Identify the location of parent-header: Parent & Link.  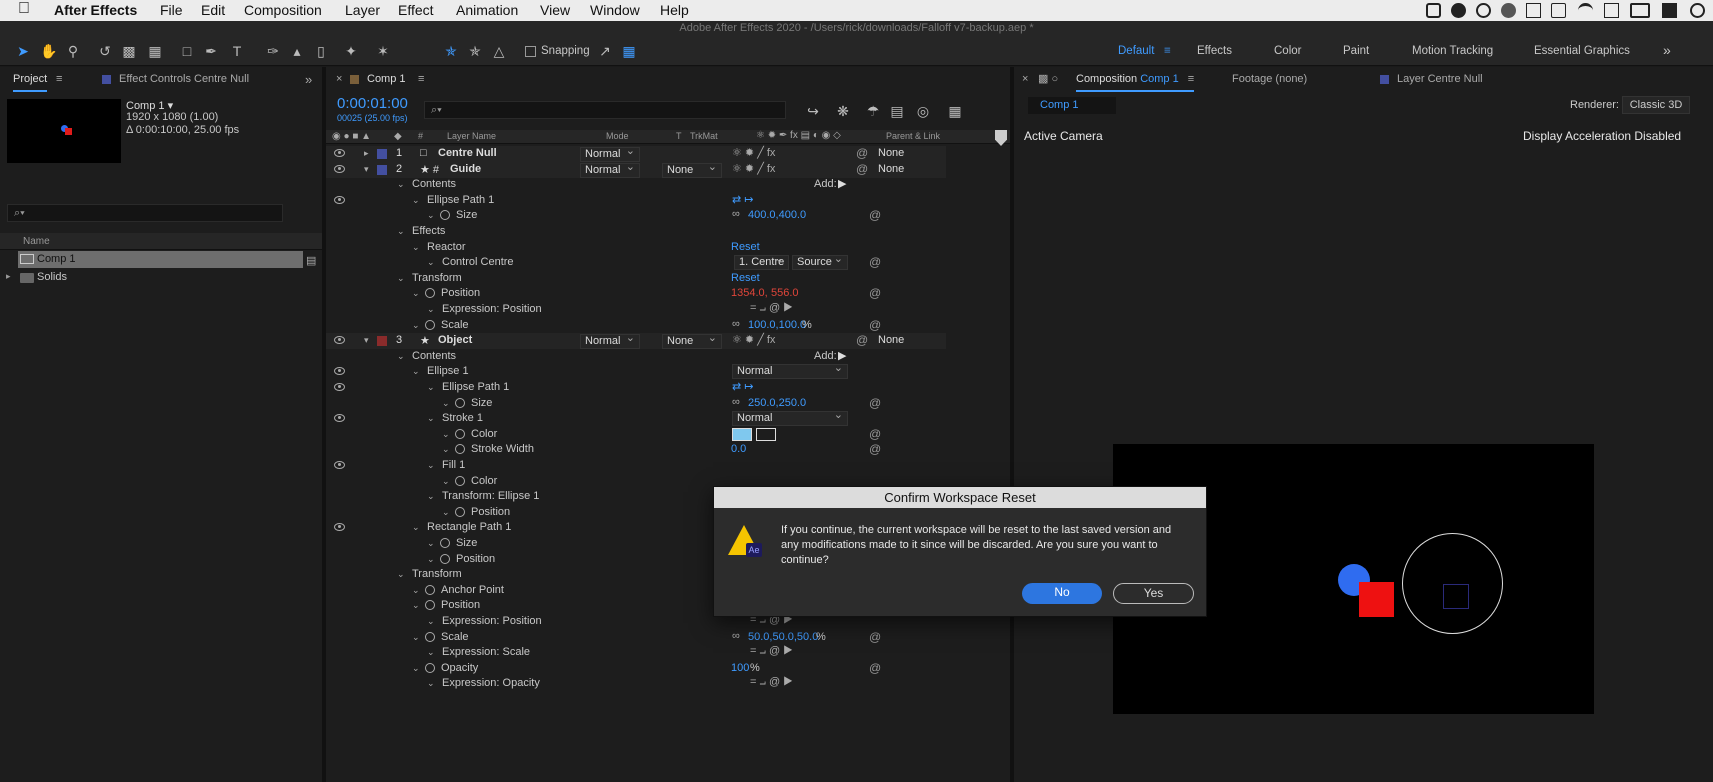
(913, 136).